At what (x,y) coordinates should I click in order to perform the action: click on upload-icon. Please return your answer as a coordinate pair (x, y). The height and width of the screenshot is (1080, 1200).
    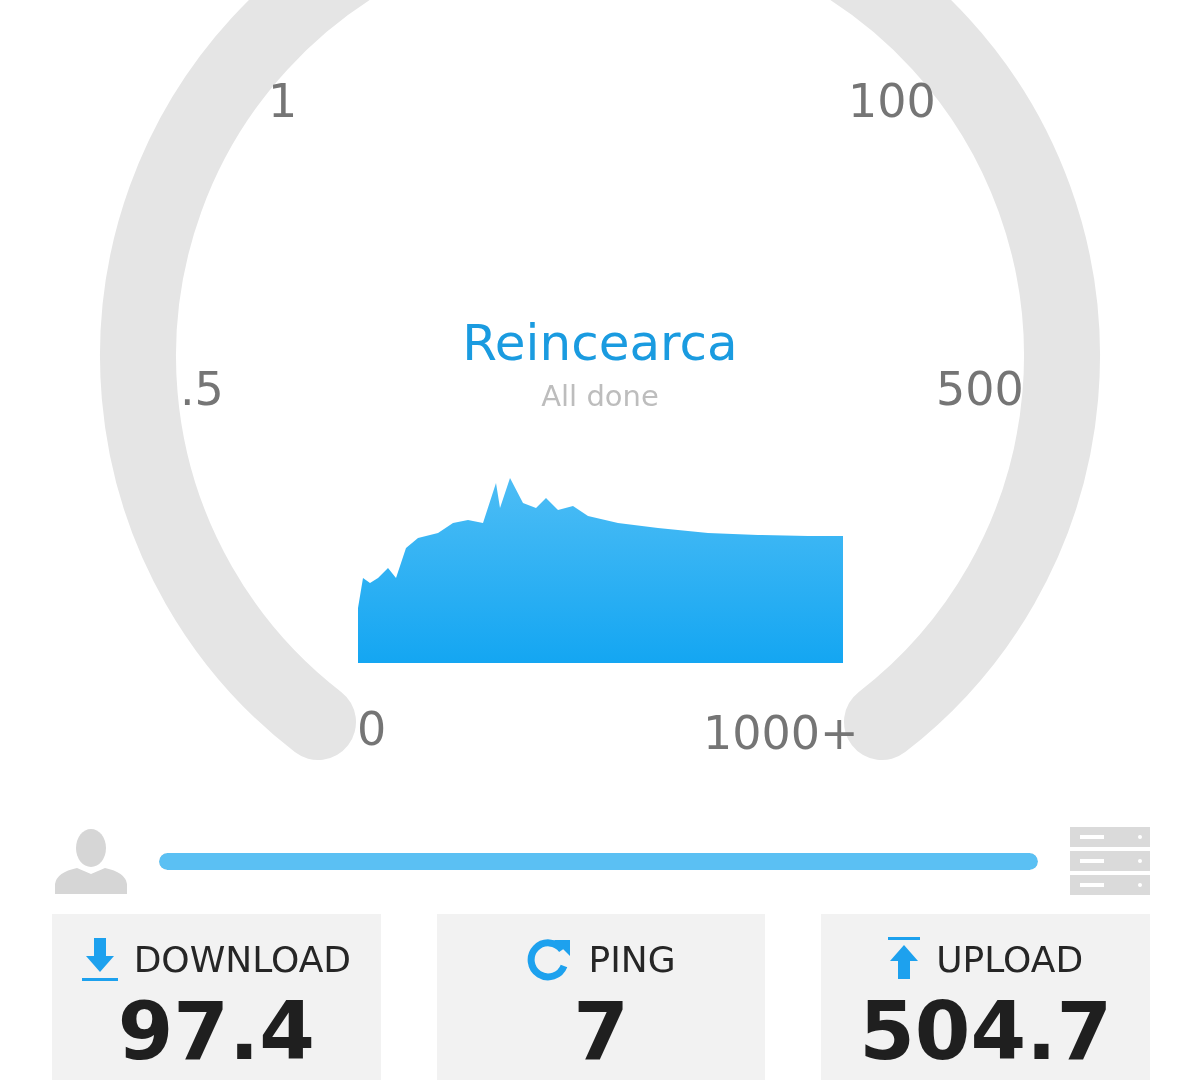
    Looking at the image, I should click on (904, 959).